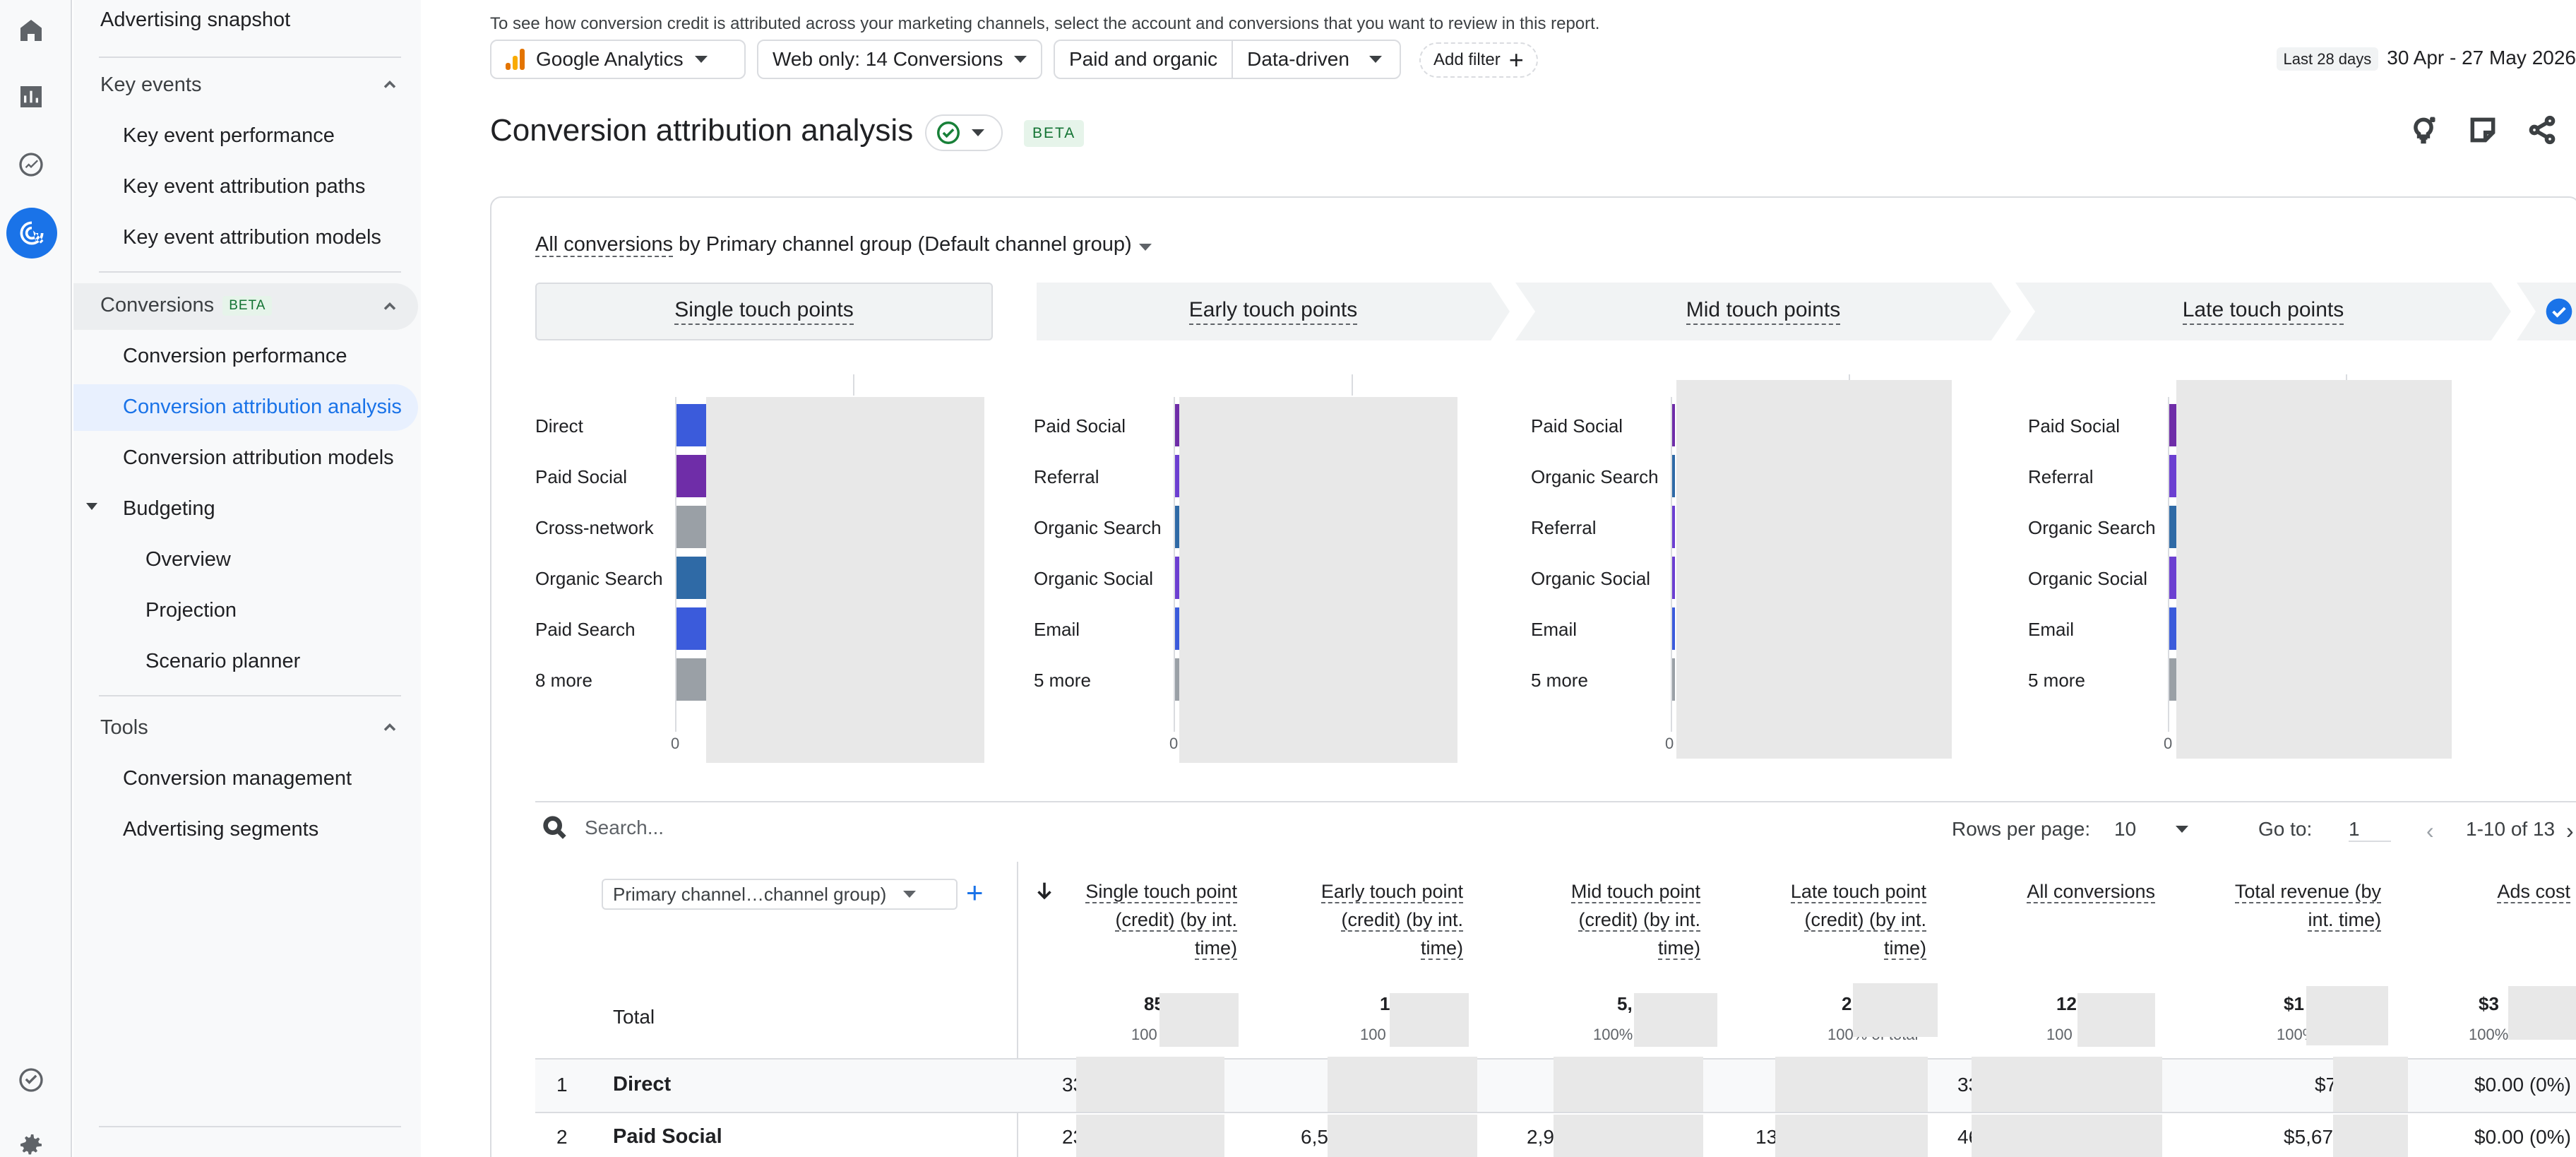 The width and height of the screenshot is (2576, 1157). Describe the element at coordinates (1273, 311) in the screenshot. I see `tab-early-touch-points: Early touch points` at that location.